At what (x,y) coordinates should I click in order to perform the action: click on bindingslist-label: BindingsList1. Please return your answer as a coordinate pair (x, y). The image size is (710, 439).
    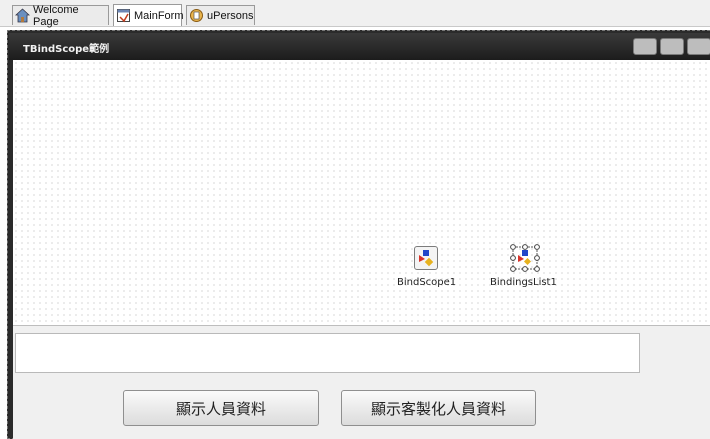
    Looking at the image, I should click on (523, 282).